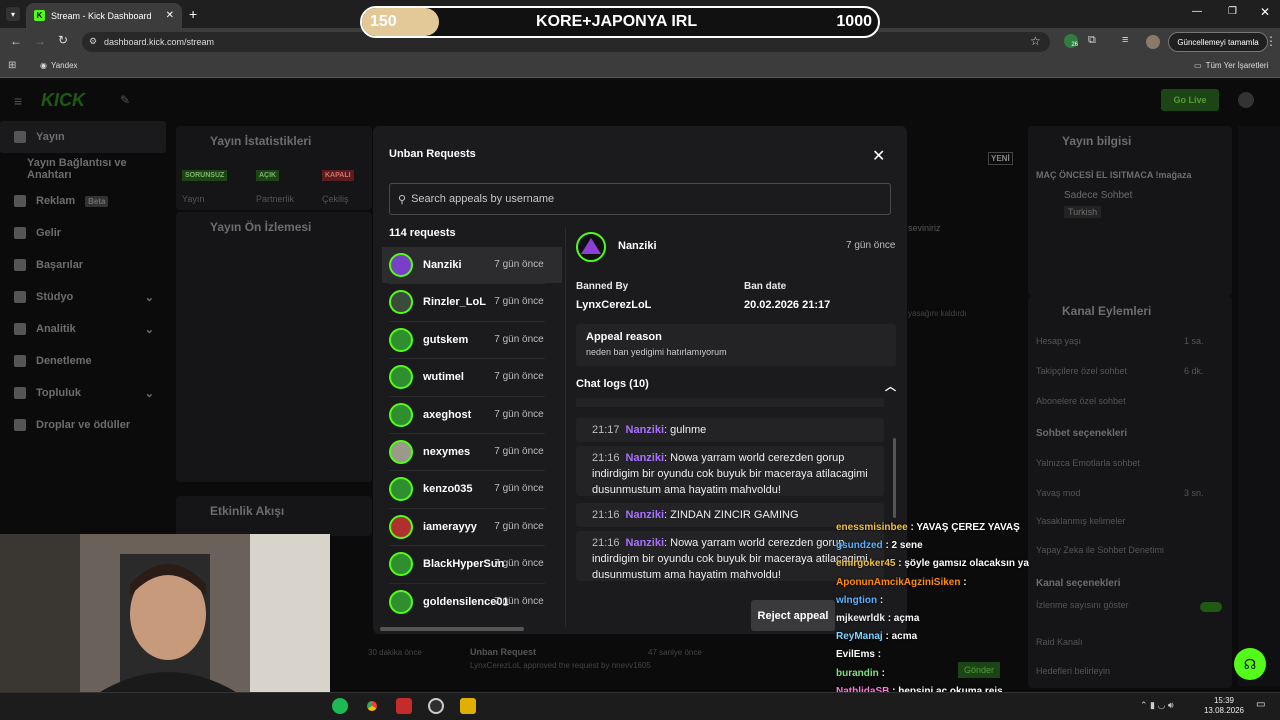 Image resolution: width=1280 pixels, height=720 pixels. What do you see at coordinates (1250, 664) in the screenshot?
I see `support-icon: ☊` at bounding box center [1250, 664].